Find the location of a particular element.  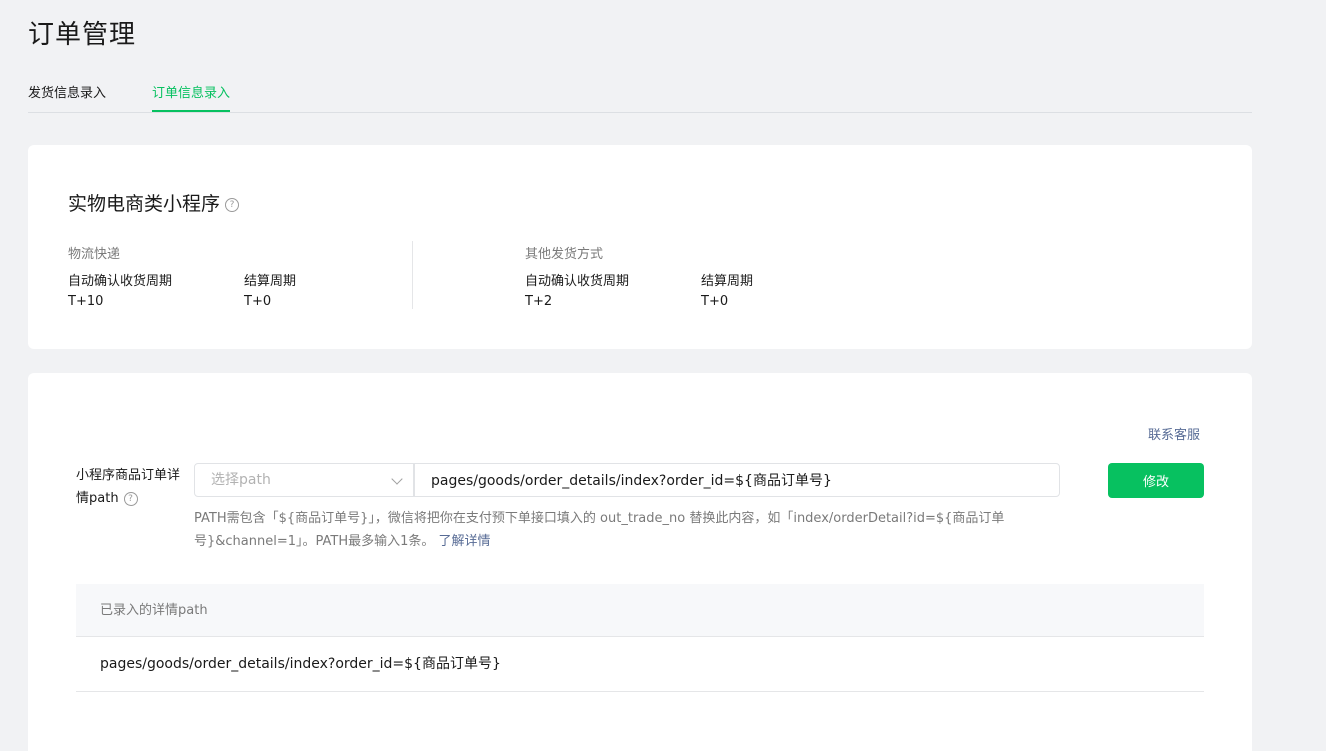

kv-value: T+2 is located at coordinates (539, 301).